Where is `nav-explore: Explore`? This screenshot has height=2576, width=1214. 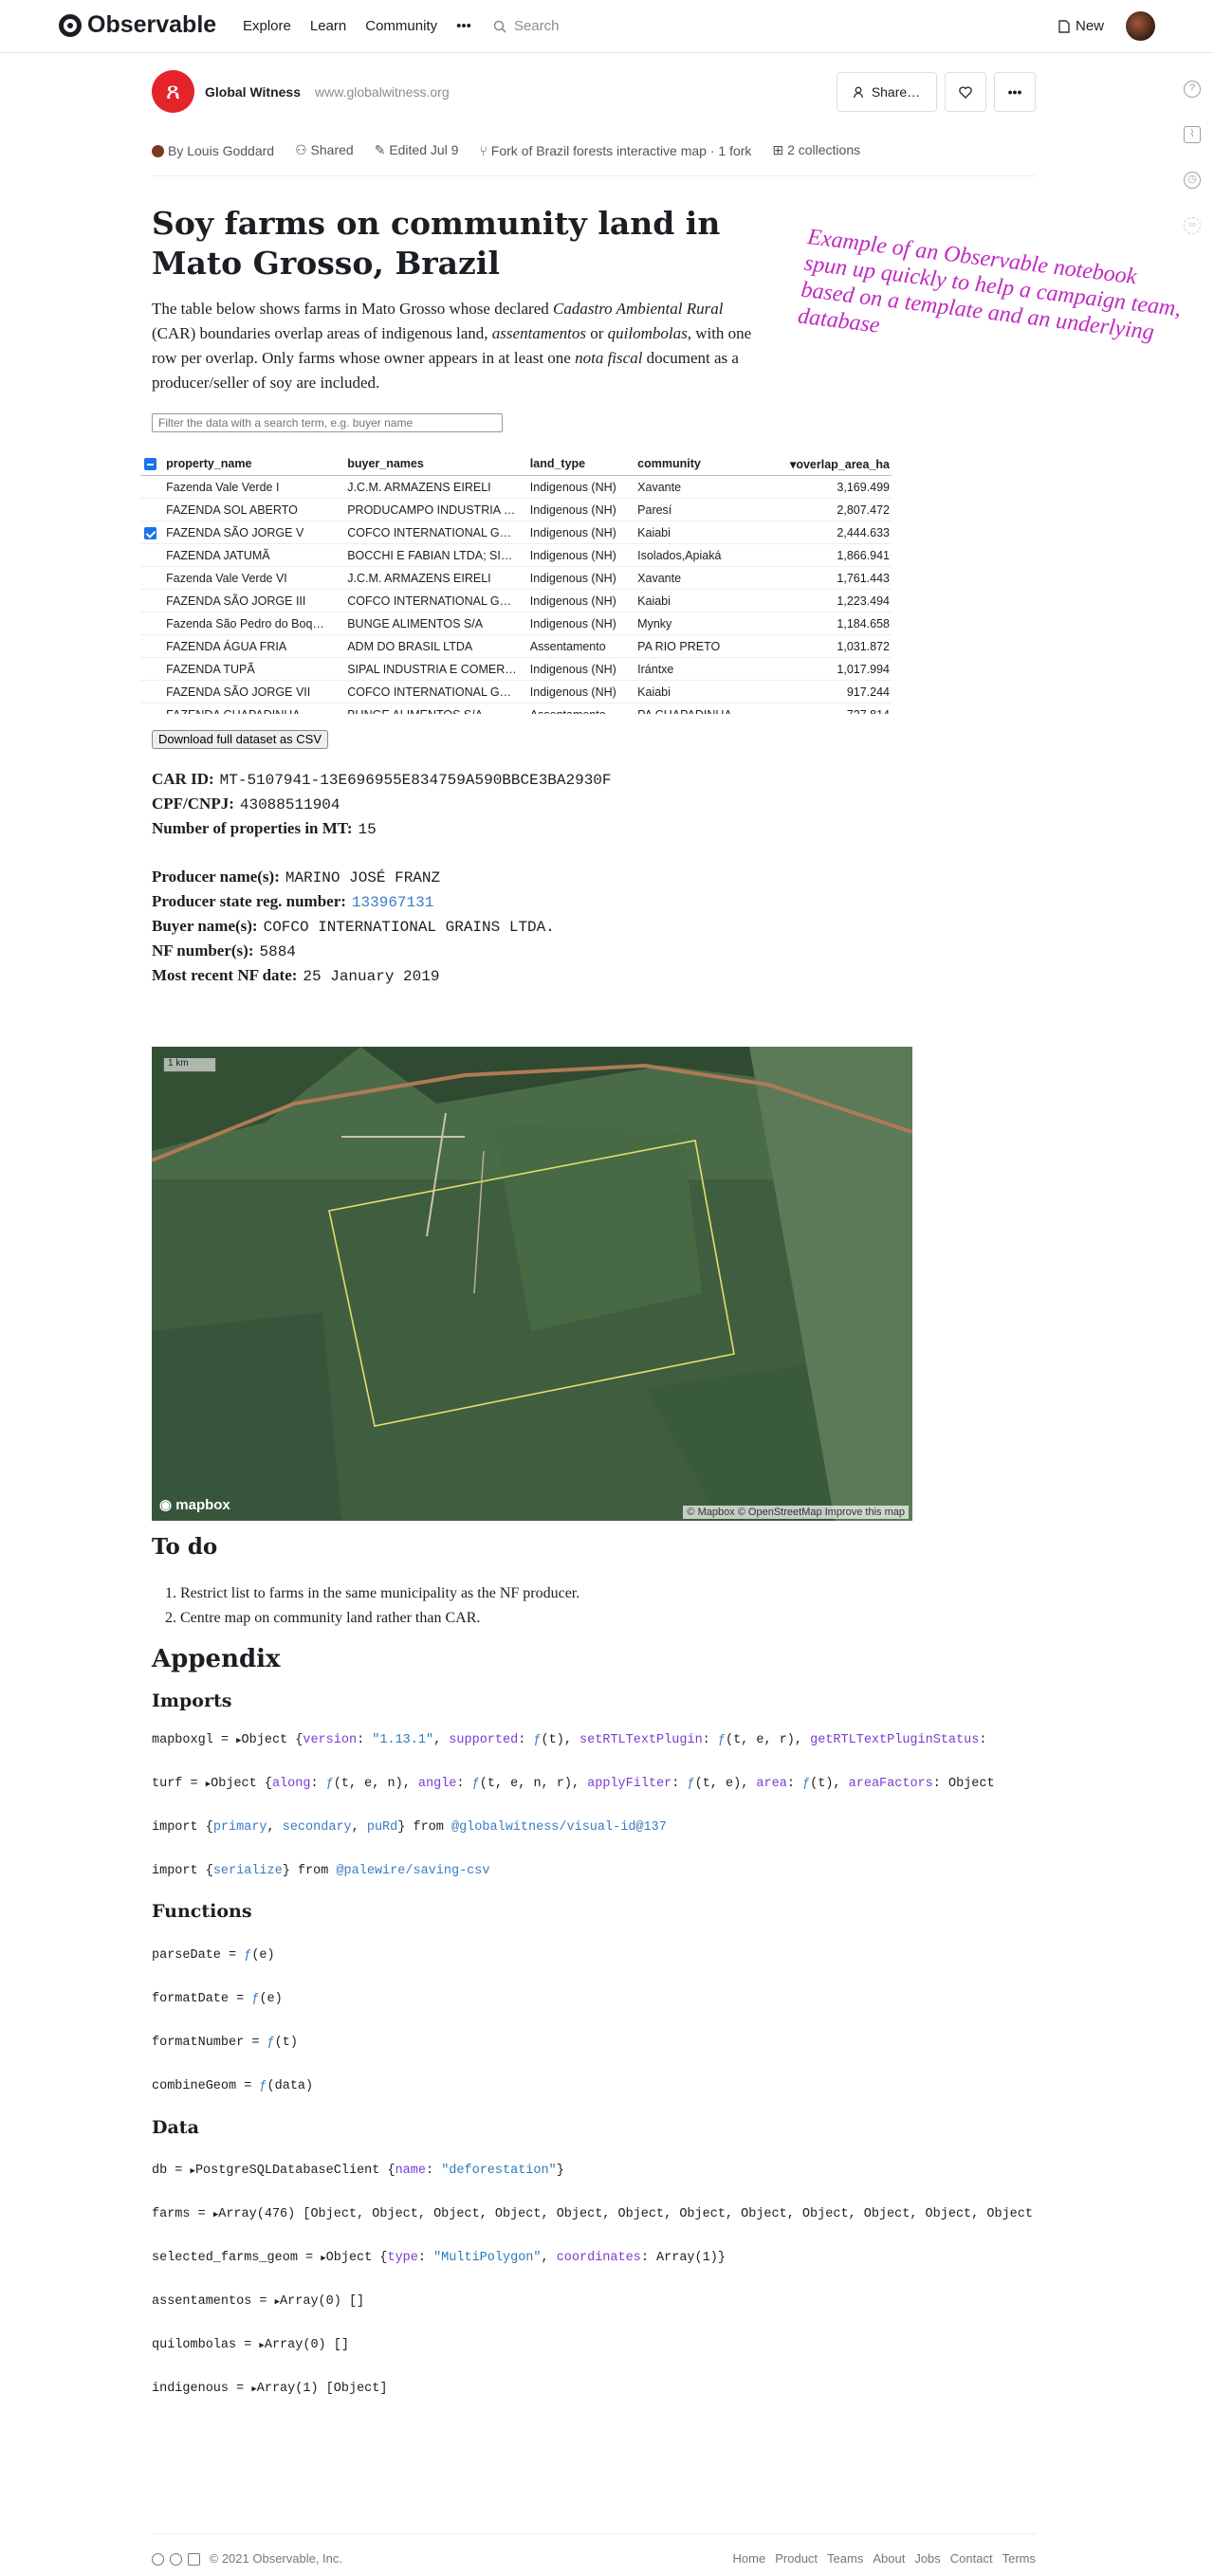
nav-explore: Explore is located at coordinates (267, 26).